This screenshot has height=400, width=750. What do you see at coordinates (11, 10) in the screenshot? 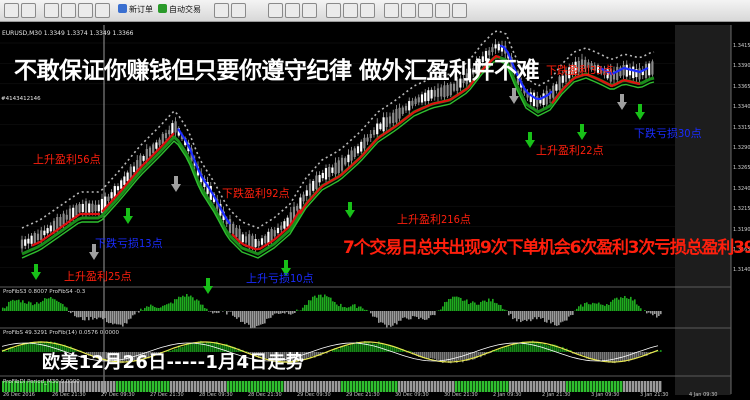
I see `new-chart-icon` at bounding box center [11, 10].